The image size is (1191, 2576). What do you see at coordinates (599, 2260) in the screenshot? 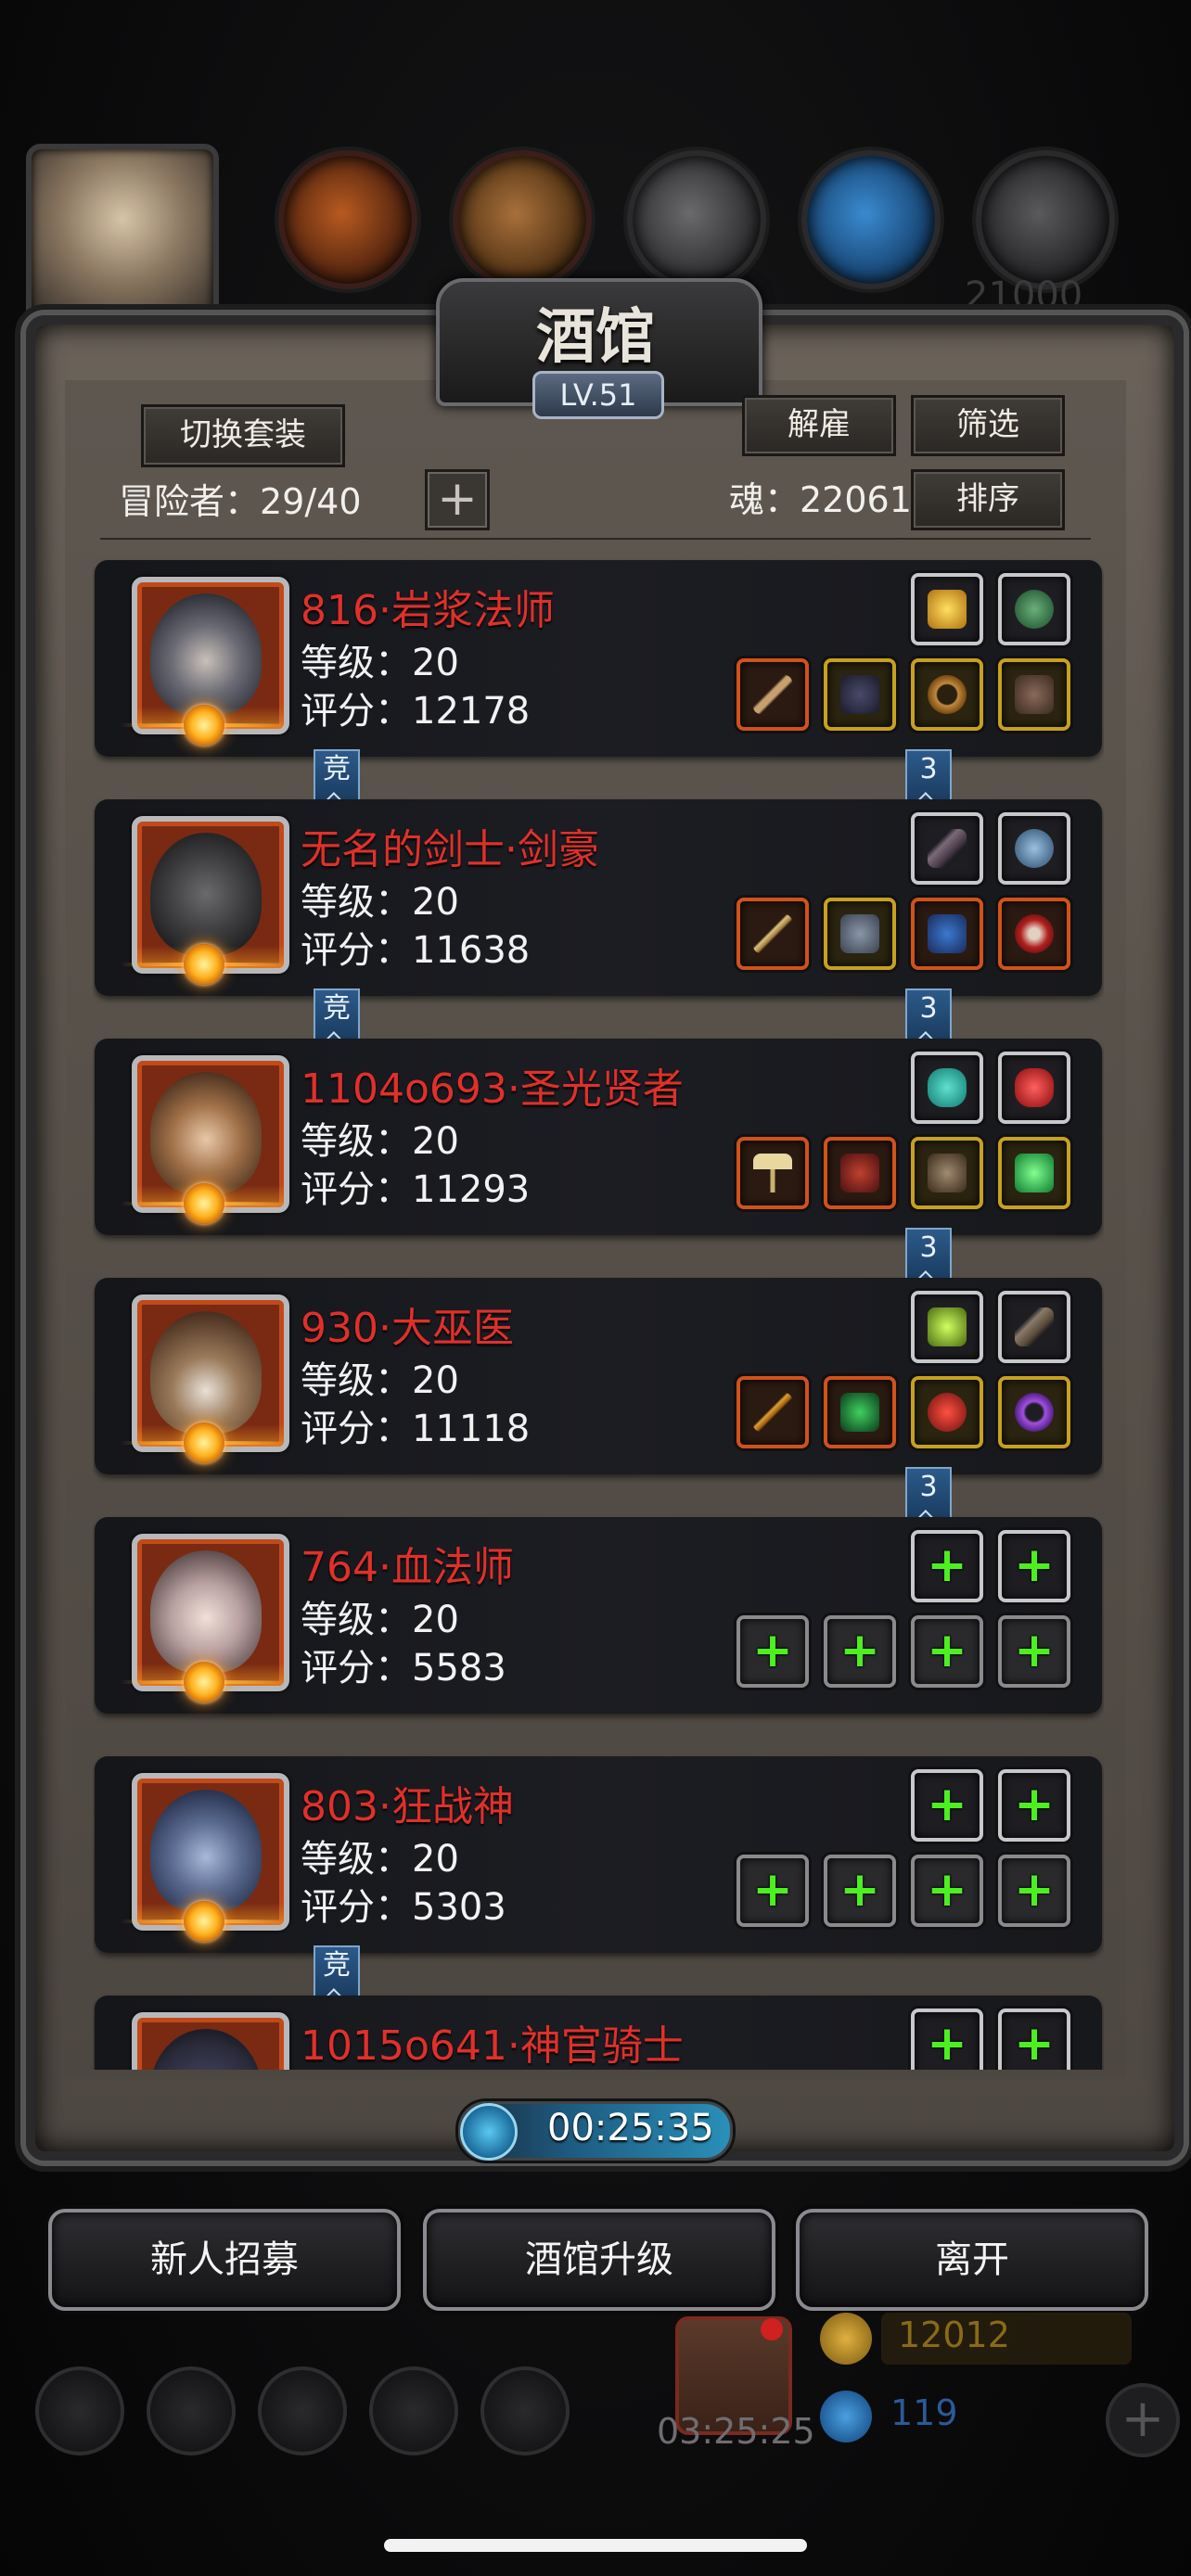
I see `tavern-upgrade-button: 酒馆升级` at bounding box center [599, 2260].